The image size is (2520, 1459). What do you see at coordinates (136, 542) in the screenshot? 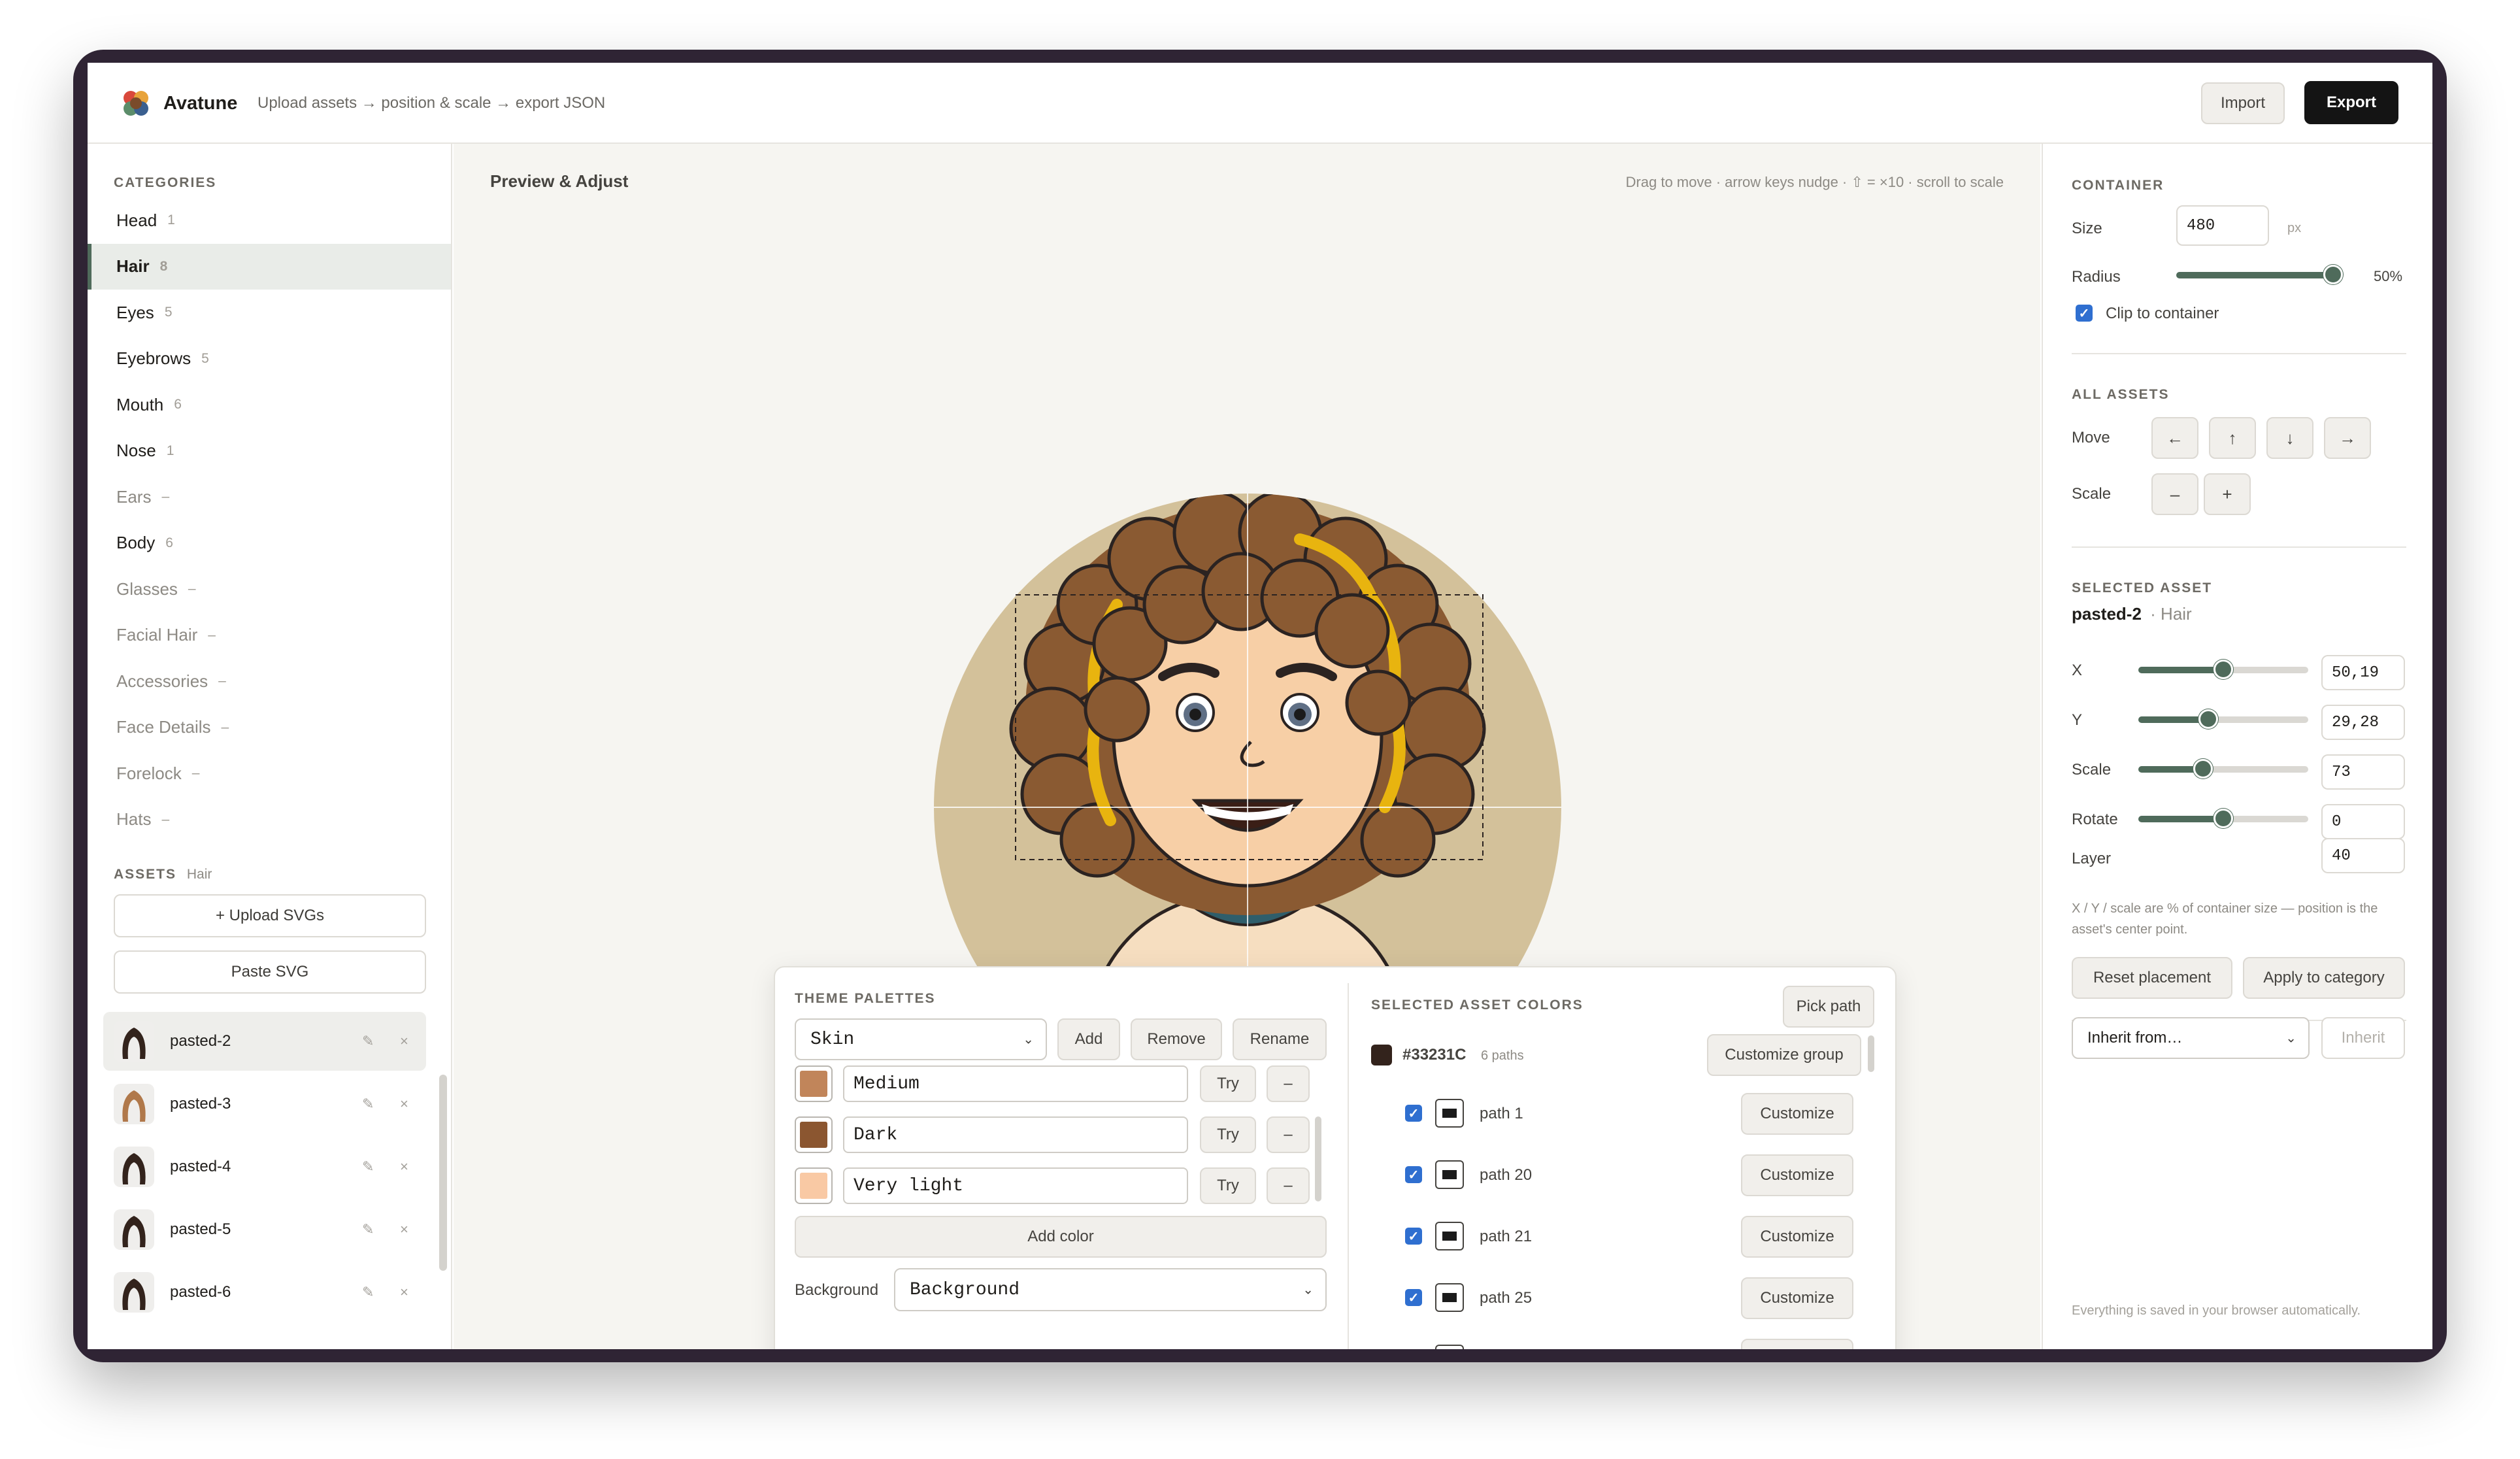
I see `category-label: Body` at bounding box center [136, 542].